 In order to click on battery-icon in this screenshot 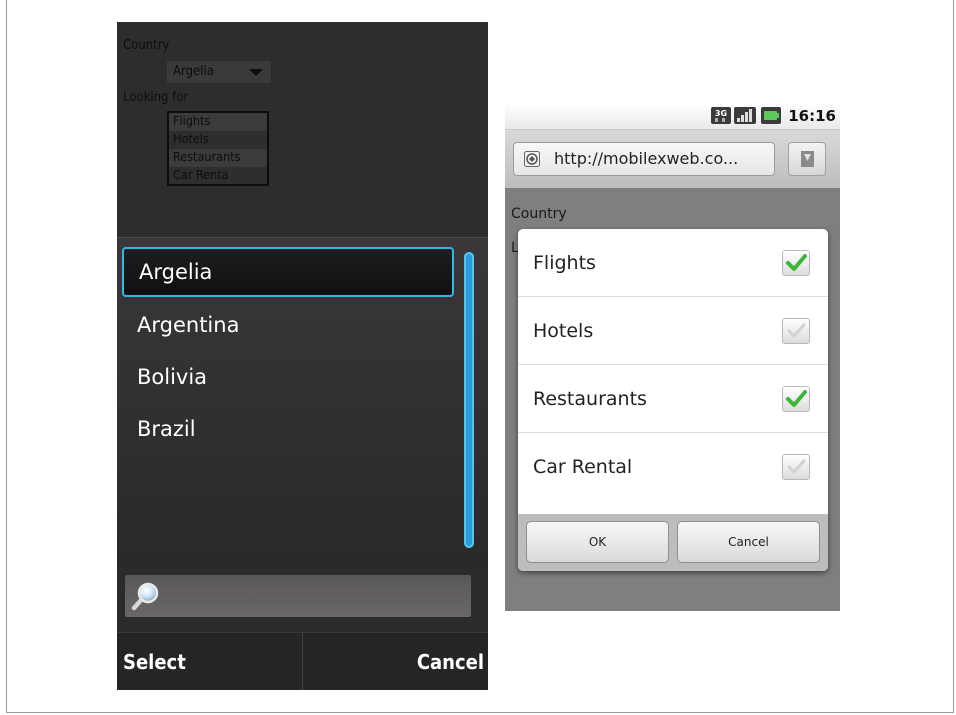, I will do `click(771, 115)`.